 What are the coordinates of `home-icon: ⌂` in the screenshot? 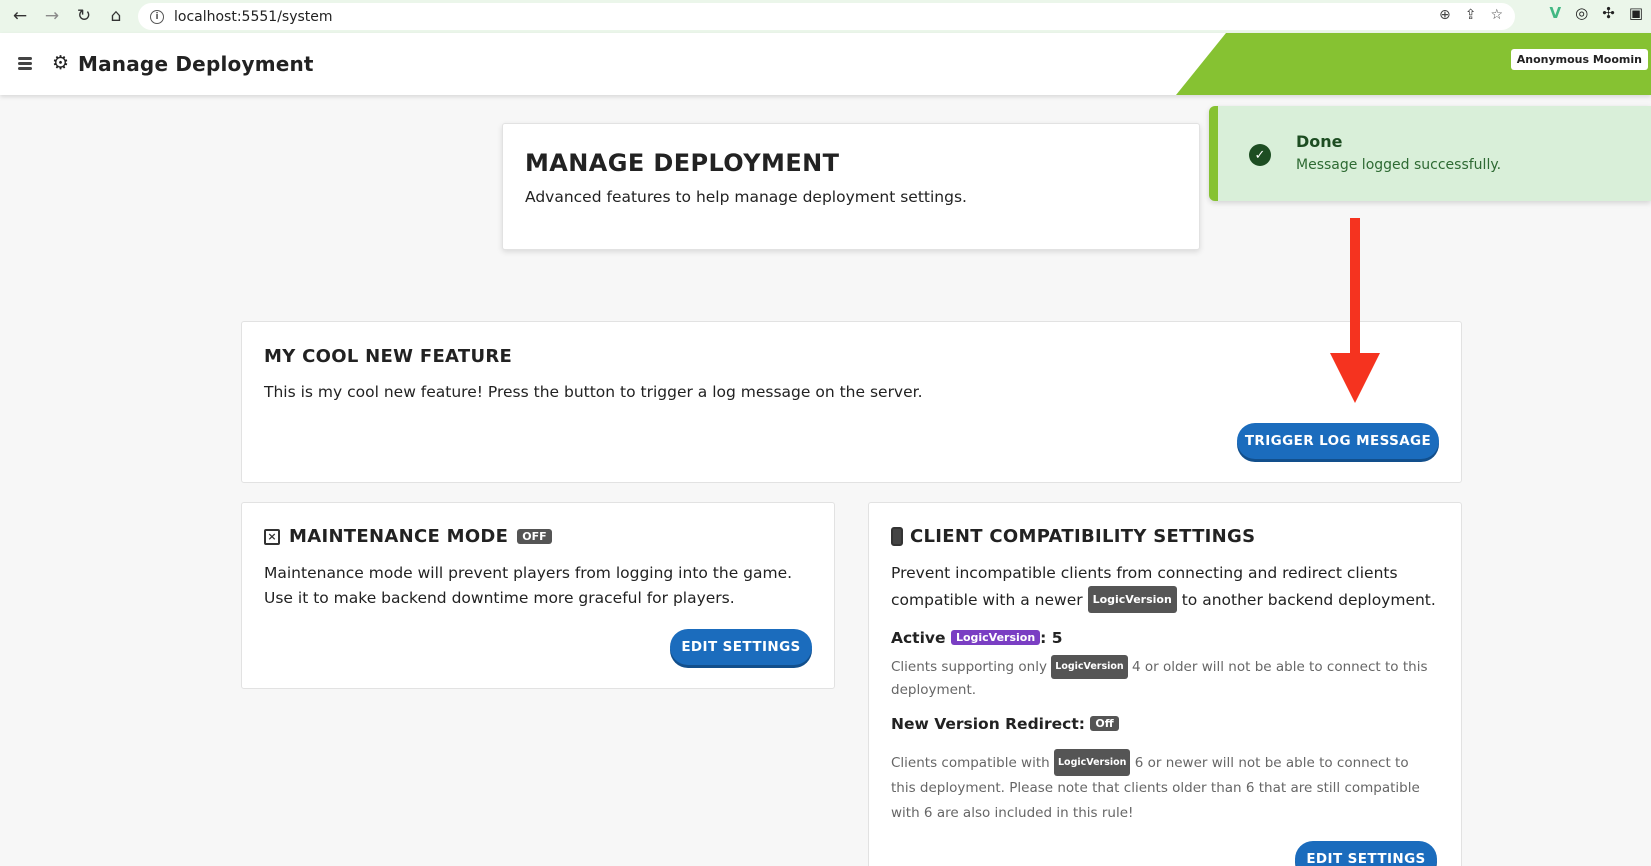 It's located at (116, 16).